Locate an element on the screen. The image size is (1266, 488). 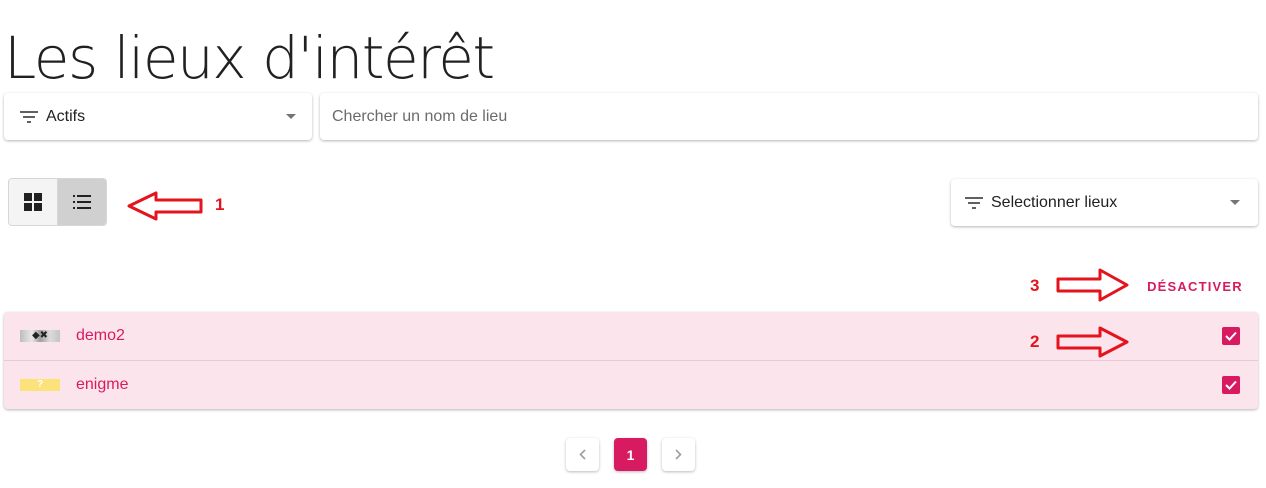
status-filter-value: Actifs is located at coordinates (66, 116).